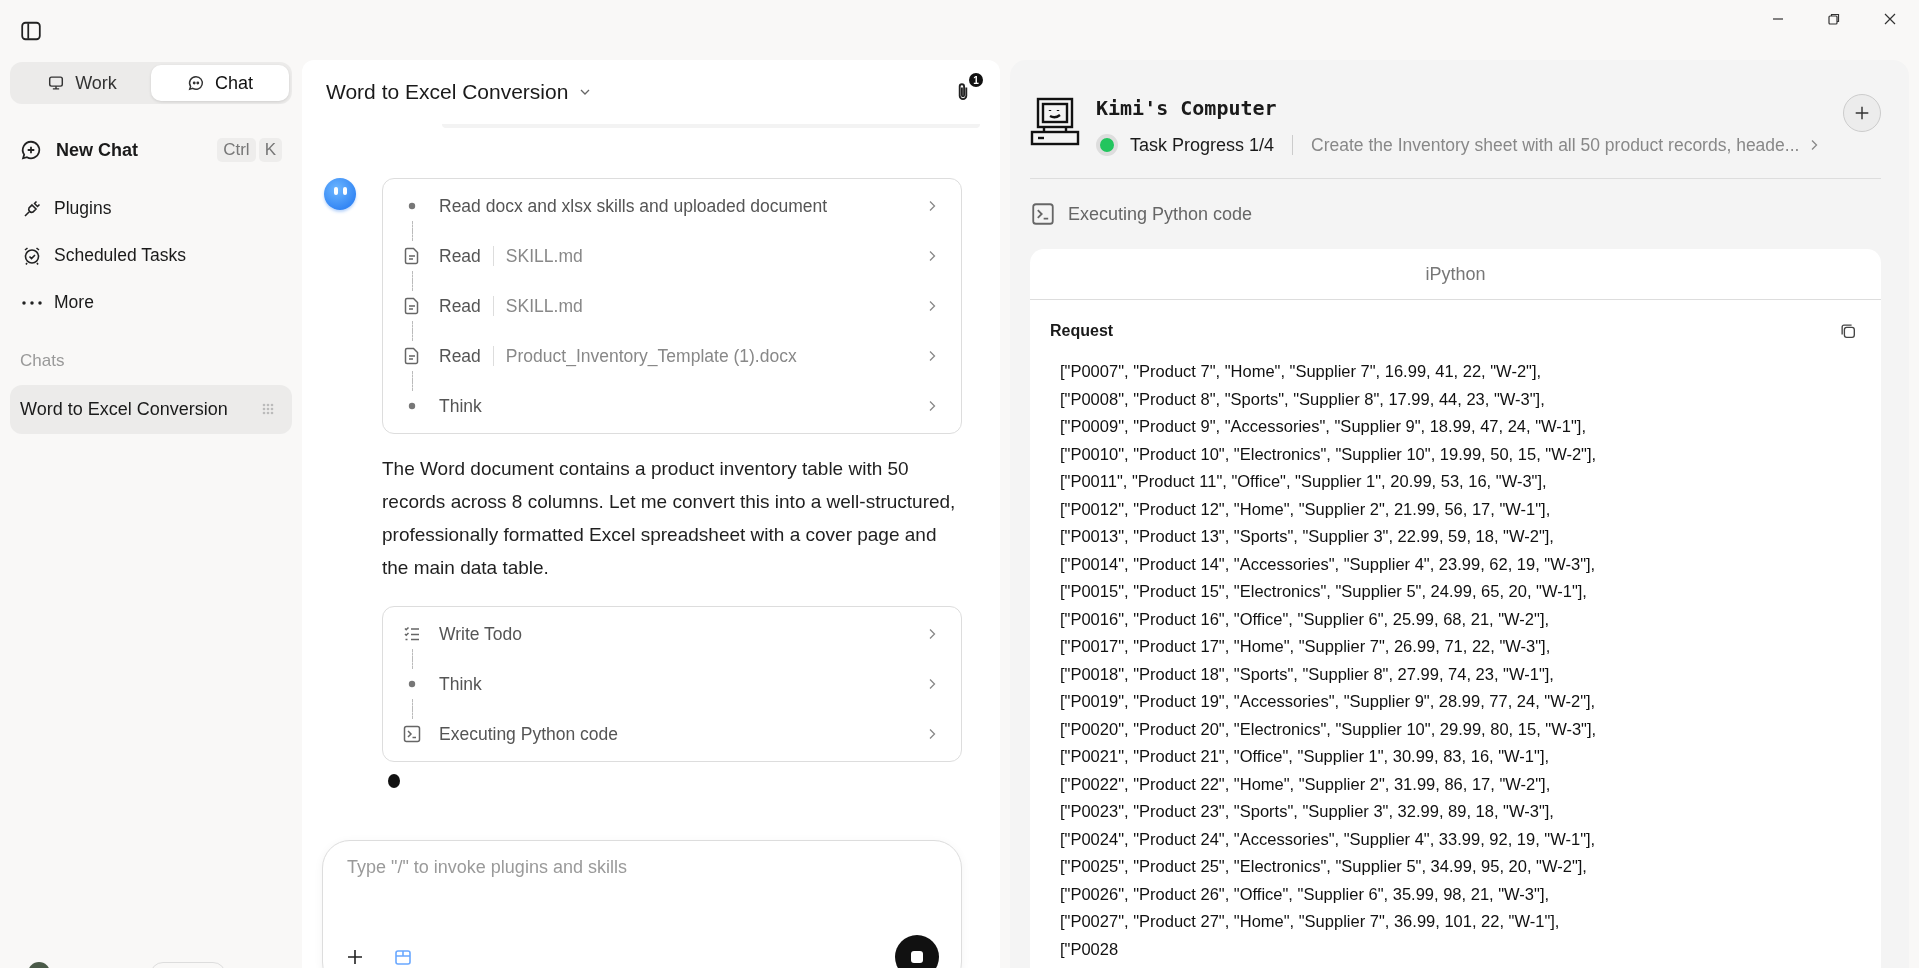  Describe the element at coordinates (394, 781) in the screenshot. I see `typing-indicator` at that location.